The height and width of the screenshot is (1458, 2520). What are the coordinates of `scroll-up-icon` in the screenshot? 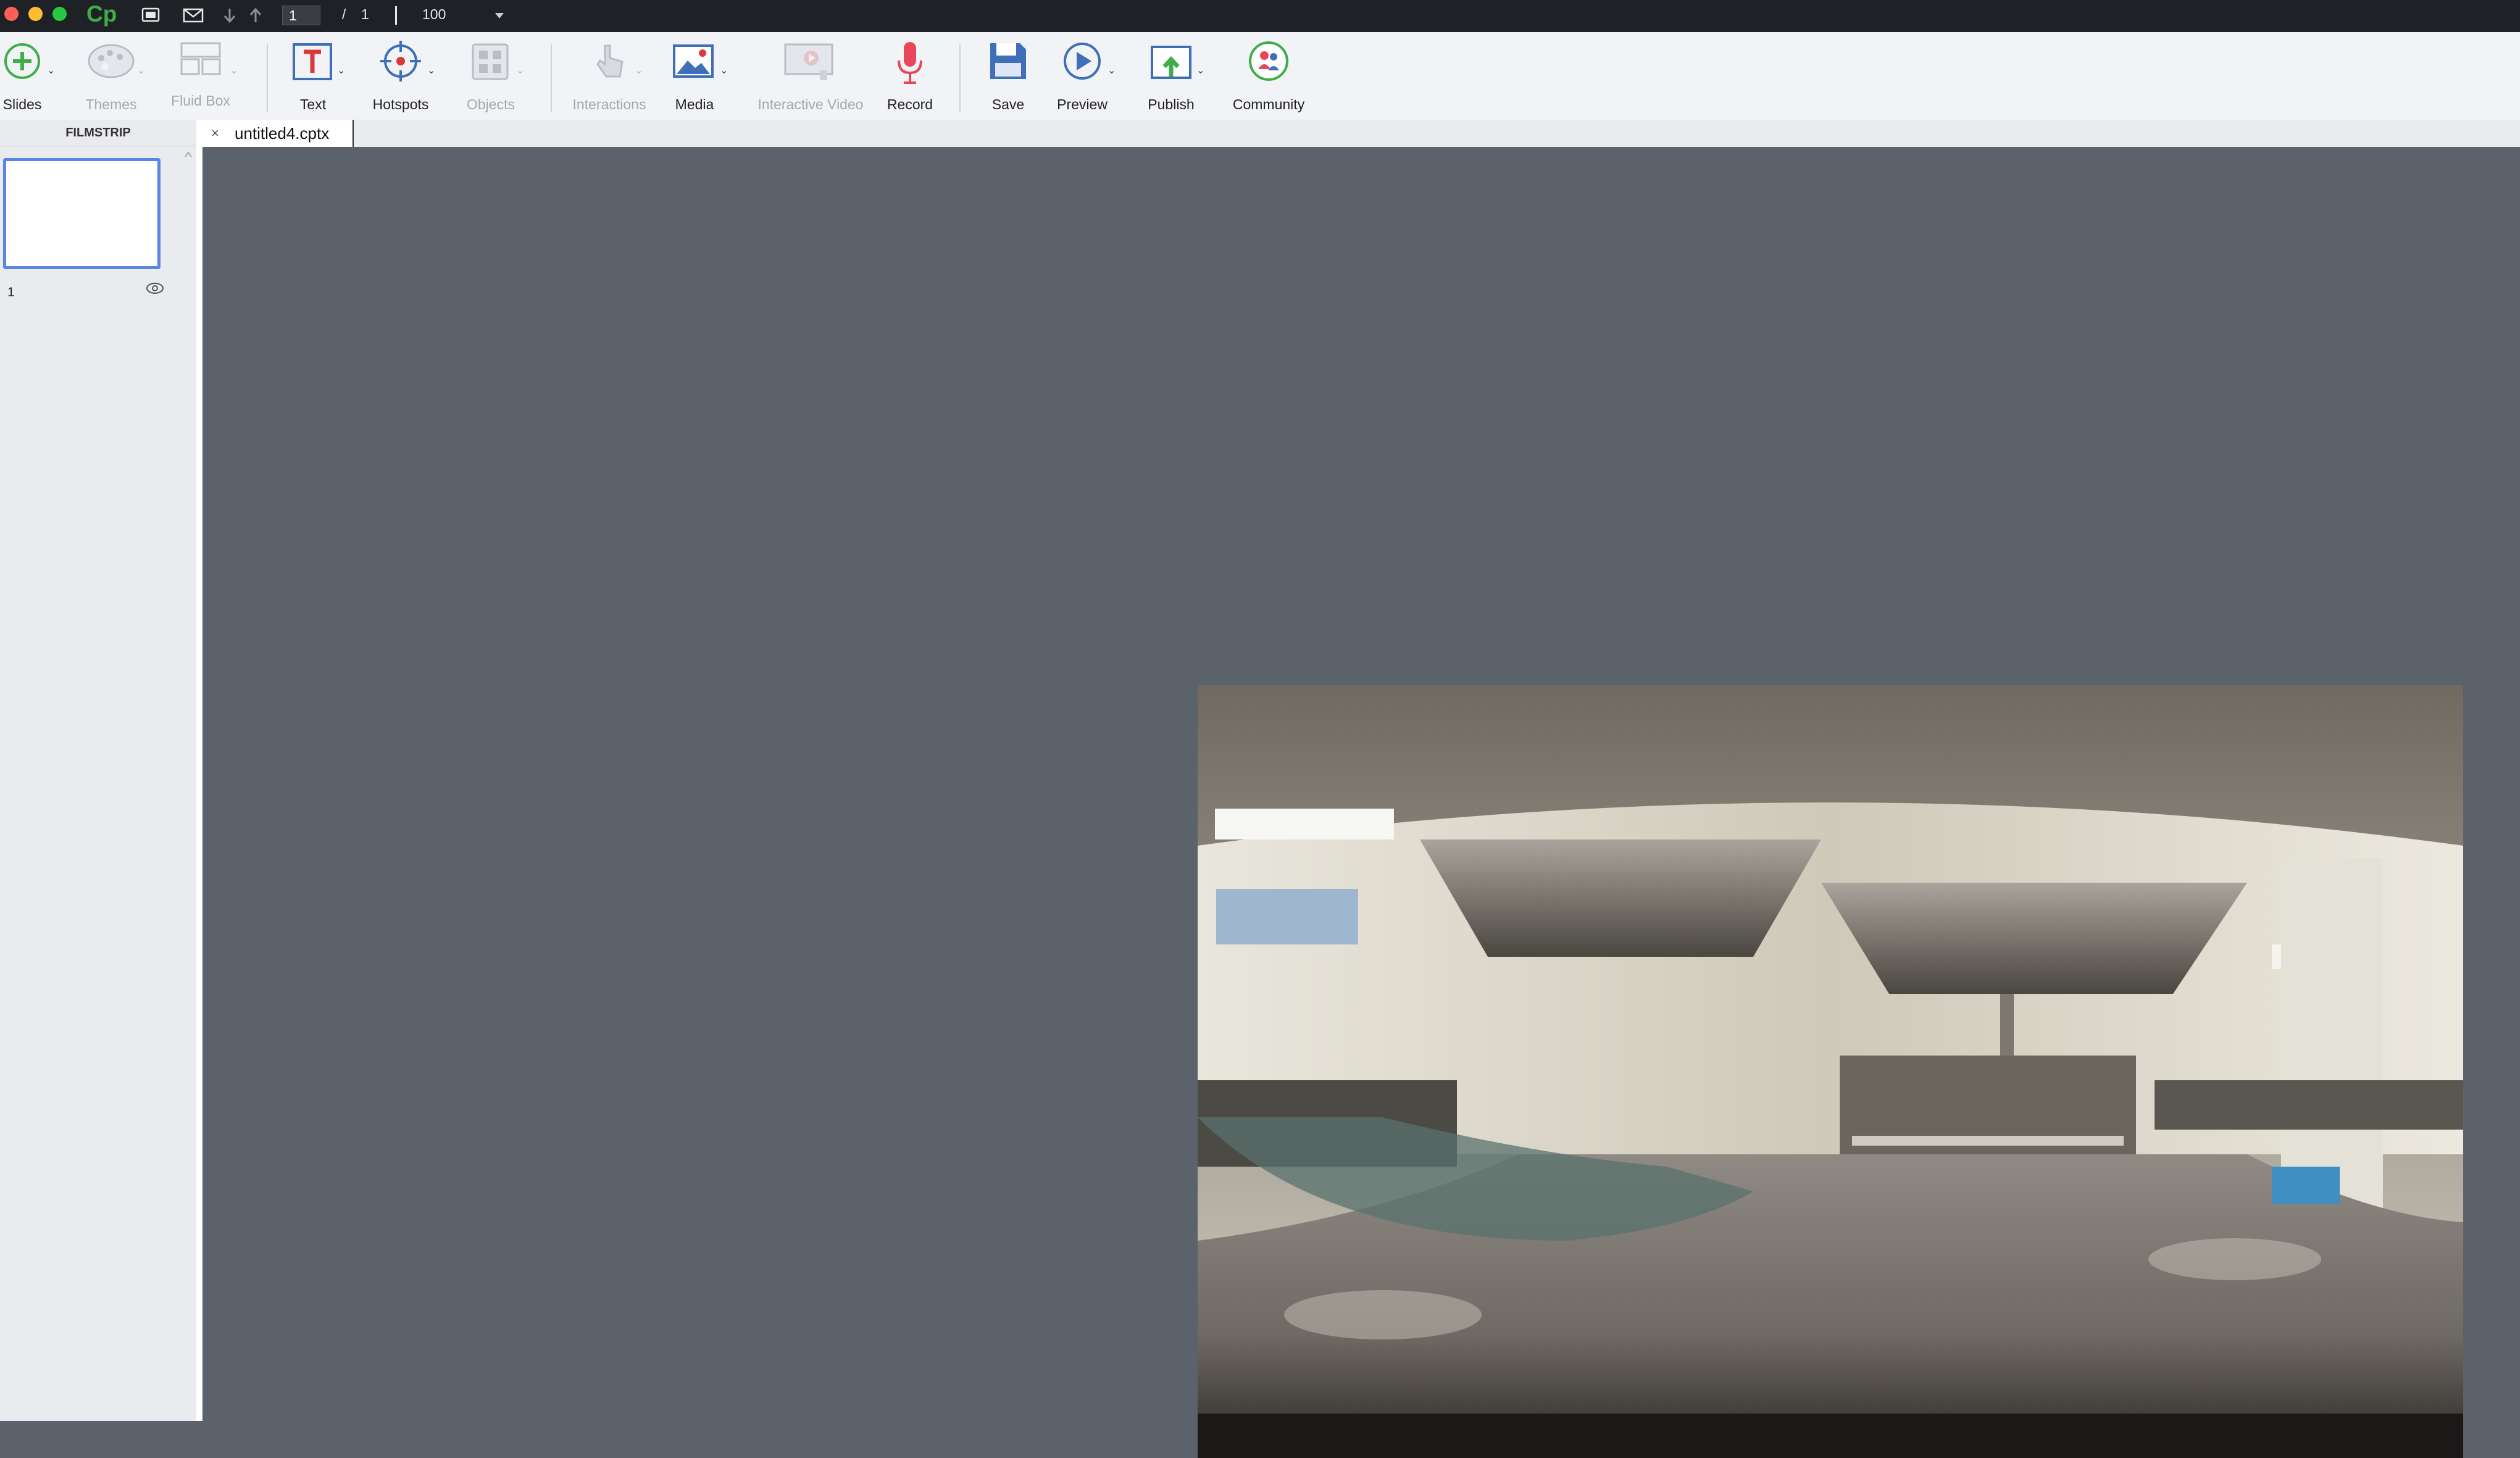 It's located at (188, 154).